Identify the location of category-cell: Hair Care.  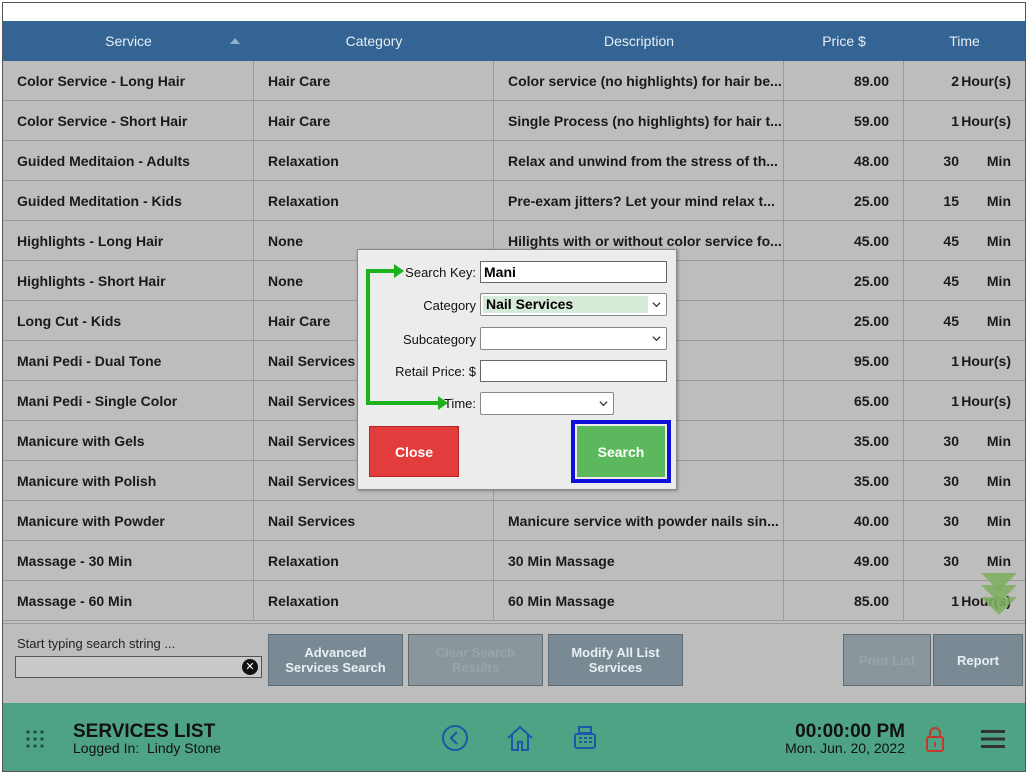
(374, 81).